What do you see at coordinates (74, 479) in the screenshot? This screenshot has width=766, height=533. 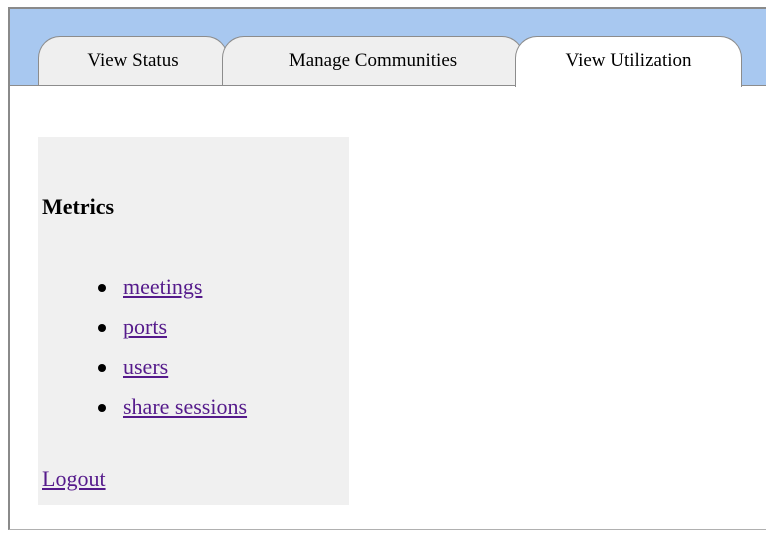 I see `logout-link: Logout` at bounding box center [74, 479].